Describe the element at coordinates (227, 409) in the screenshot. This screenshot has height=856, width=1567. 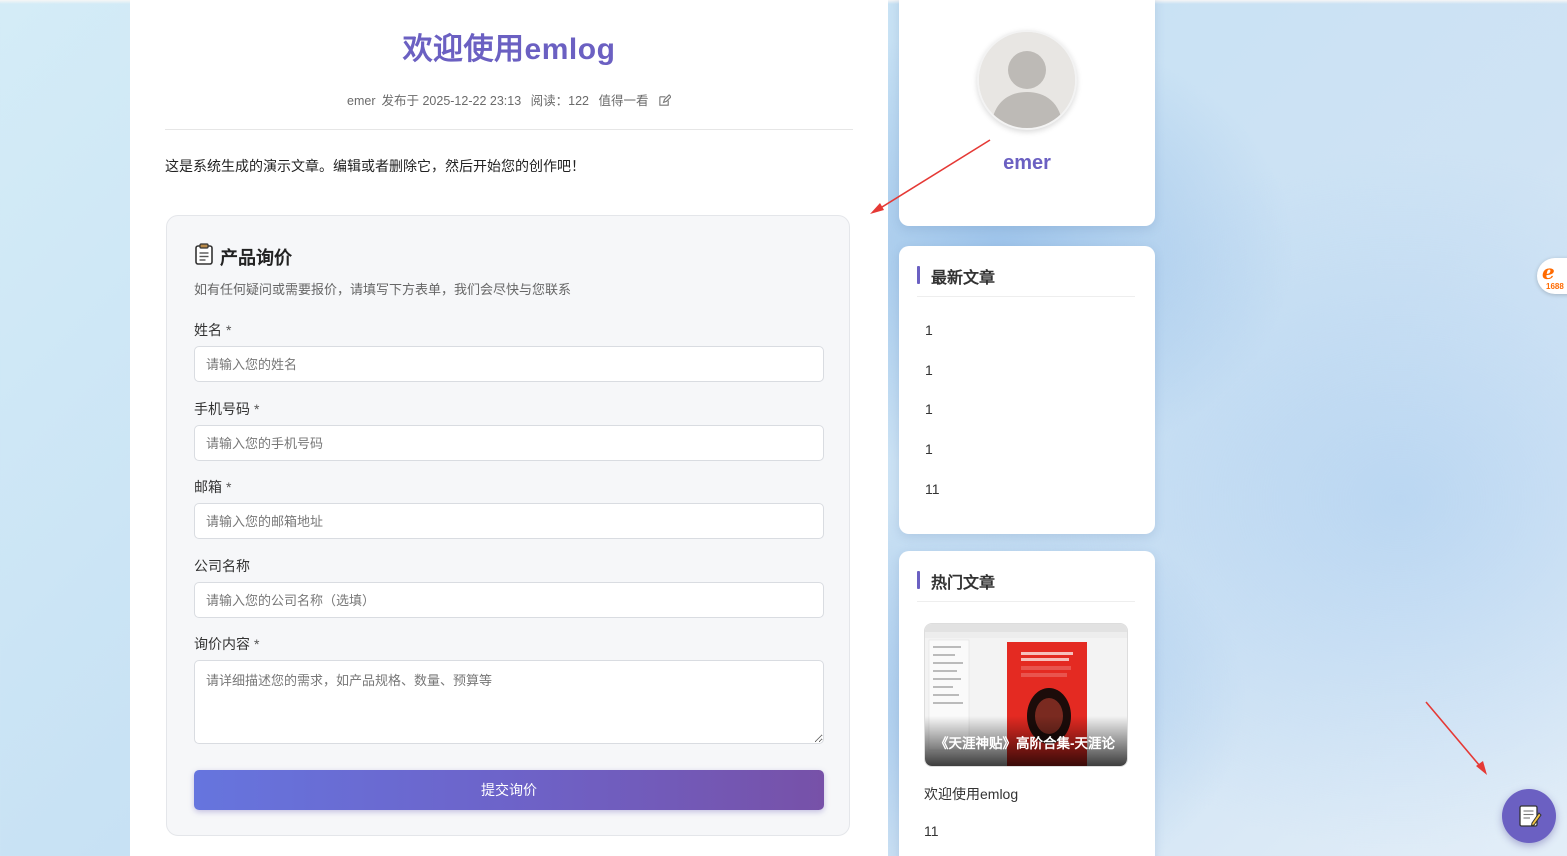
I see `phone-label: 手机号码 *` at that location.